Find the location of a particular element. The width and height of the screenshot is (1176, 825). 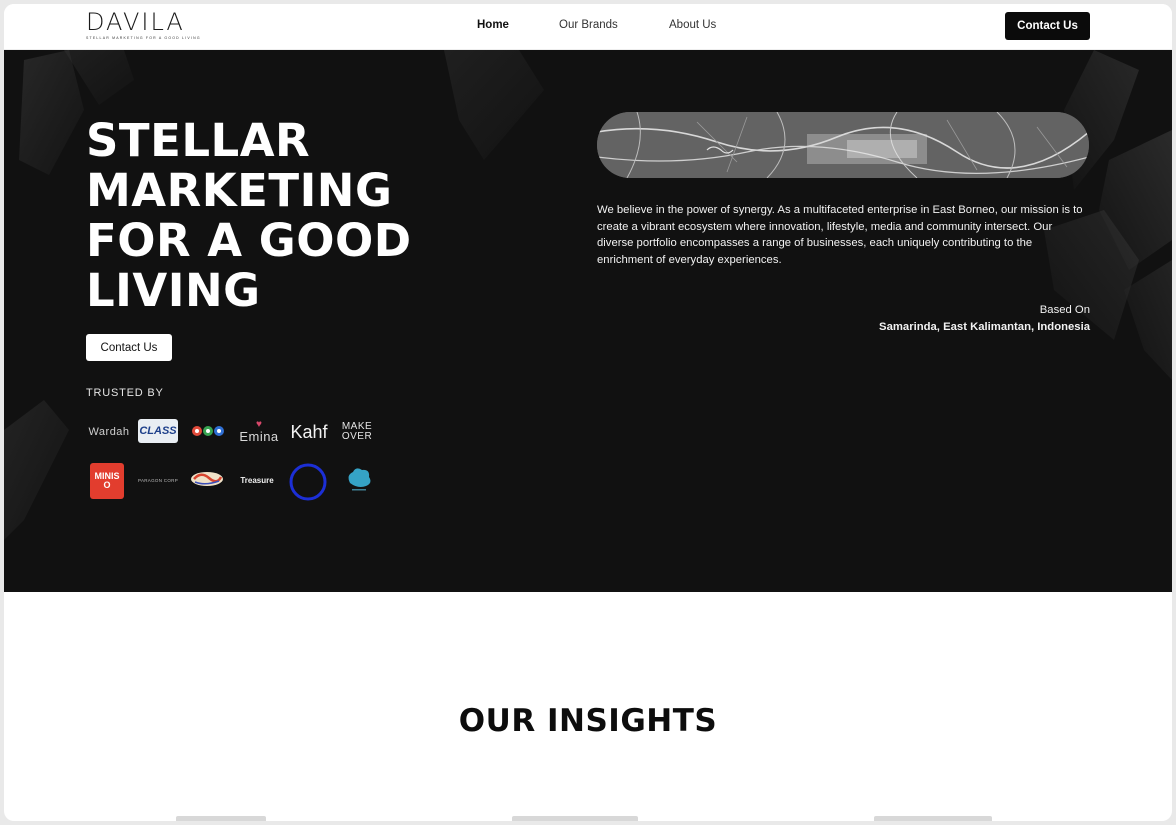

brand-logo-class: CLASS is located at coordinates (158, 431).